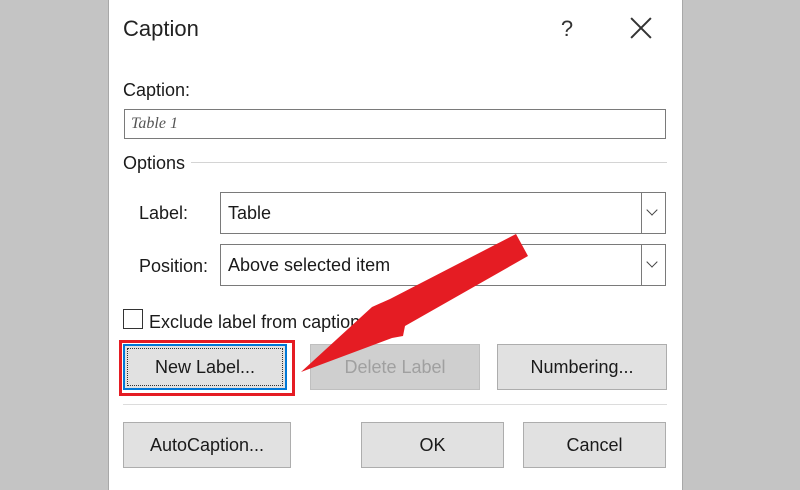 The height and width of the screenshot is (490, 800). I want to click on ok-button: OK, so click(432, 445).